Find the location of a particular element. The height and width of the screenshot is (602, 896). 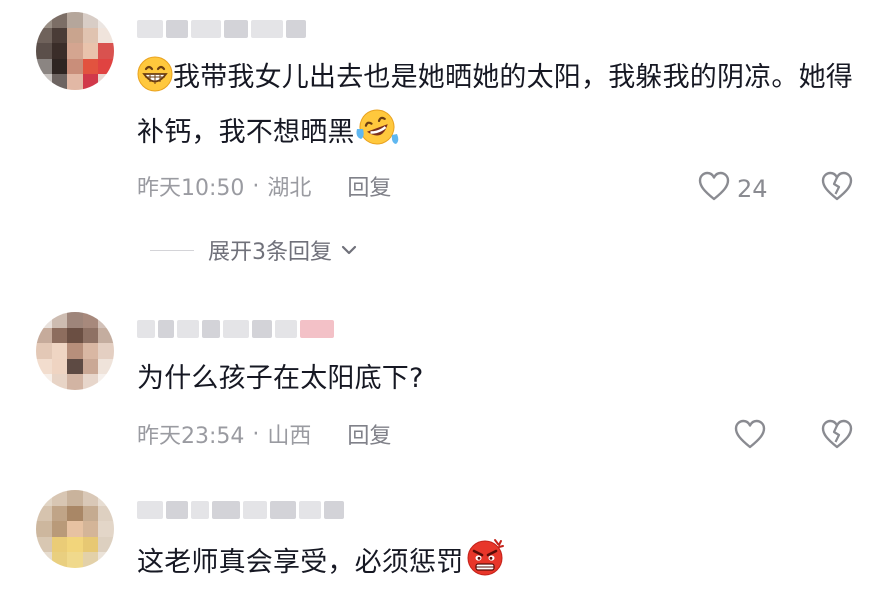

comment-text: 为什么孩子在太阳底下? is located at coordinates (280, 378).